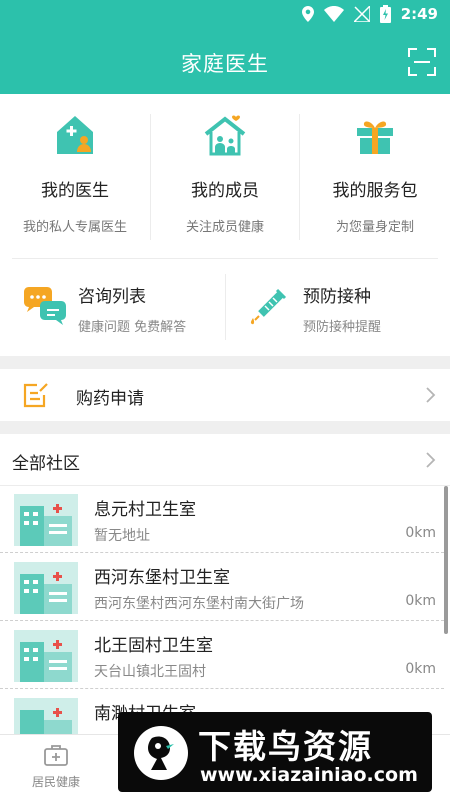 Image resolution: width=450 pixels, height=800 pixels. I want to click on feature-desc: 我的私人专属医生, so click(74, 227).